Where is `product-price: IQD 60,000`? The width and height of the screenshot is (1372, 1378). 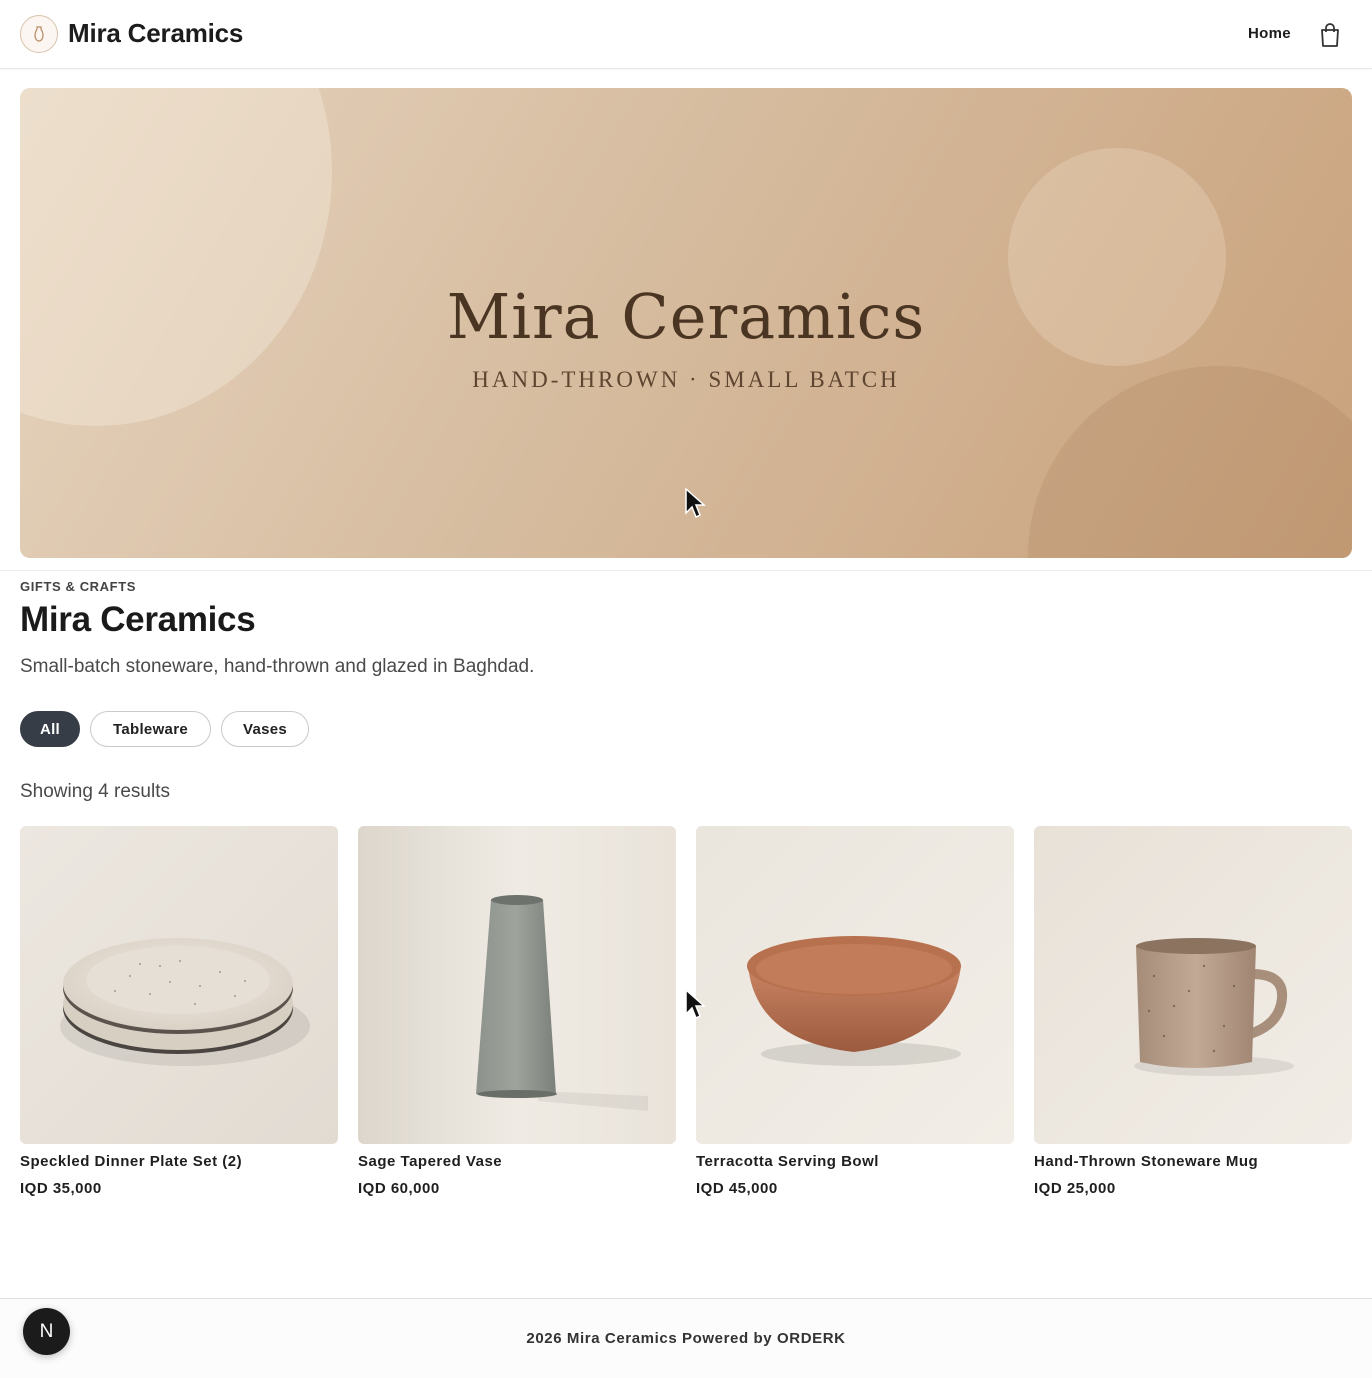 product-price: IQD 60,000 is located at coordinates (399, 1188).